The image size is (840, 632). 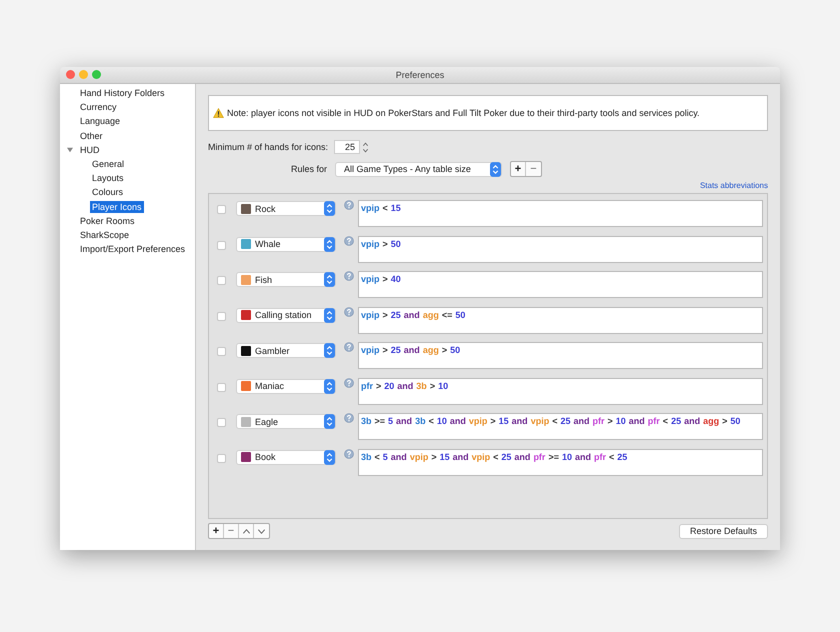 I want to click on disclosure-triangle-icon, so click(x=70, y=149).